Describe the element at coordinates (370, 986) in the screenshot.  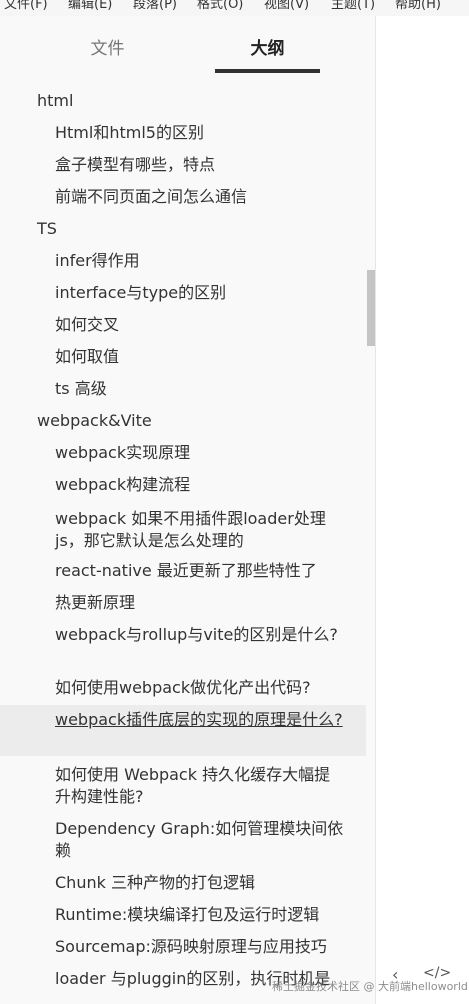
I see `watermark: 稀土掘金技术社区 @ 大前端helloworld` at that location.